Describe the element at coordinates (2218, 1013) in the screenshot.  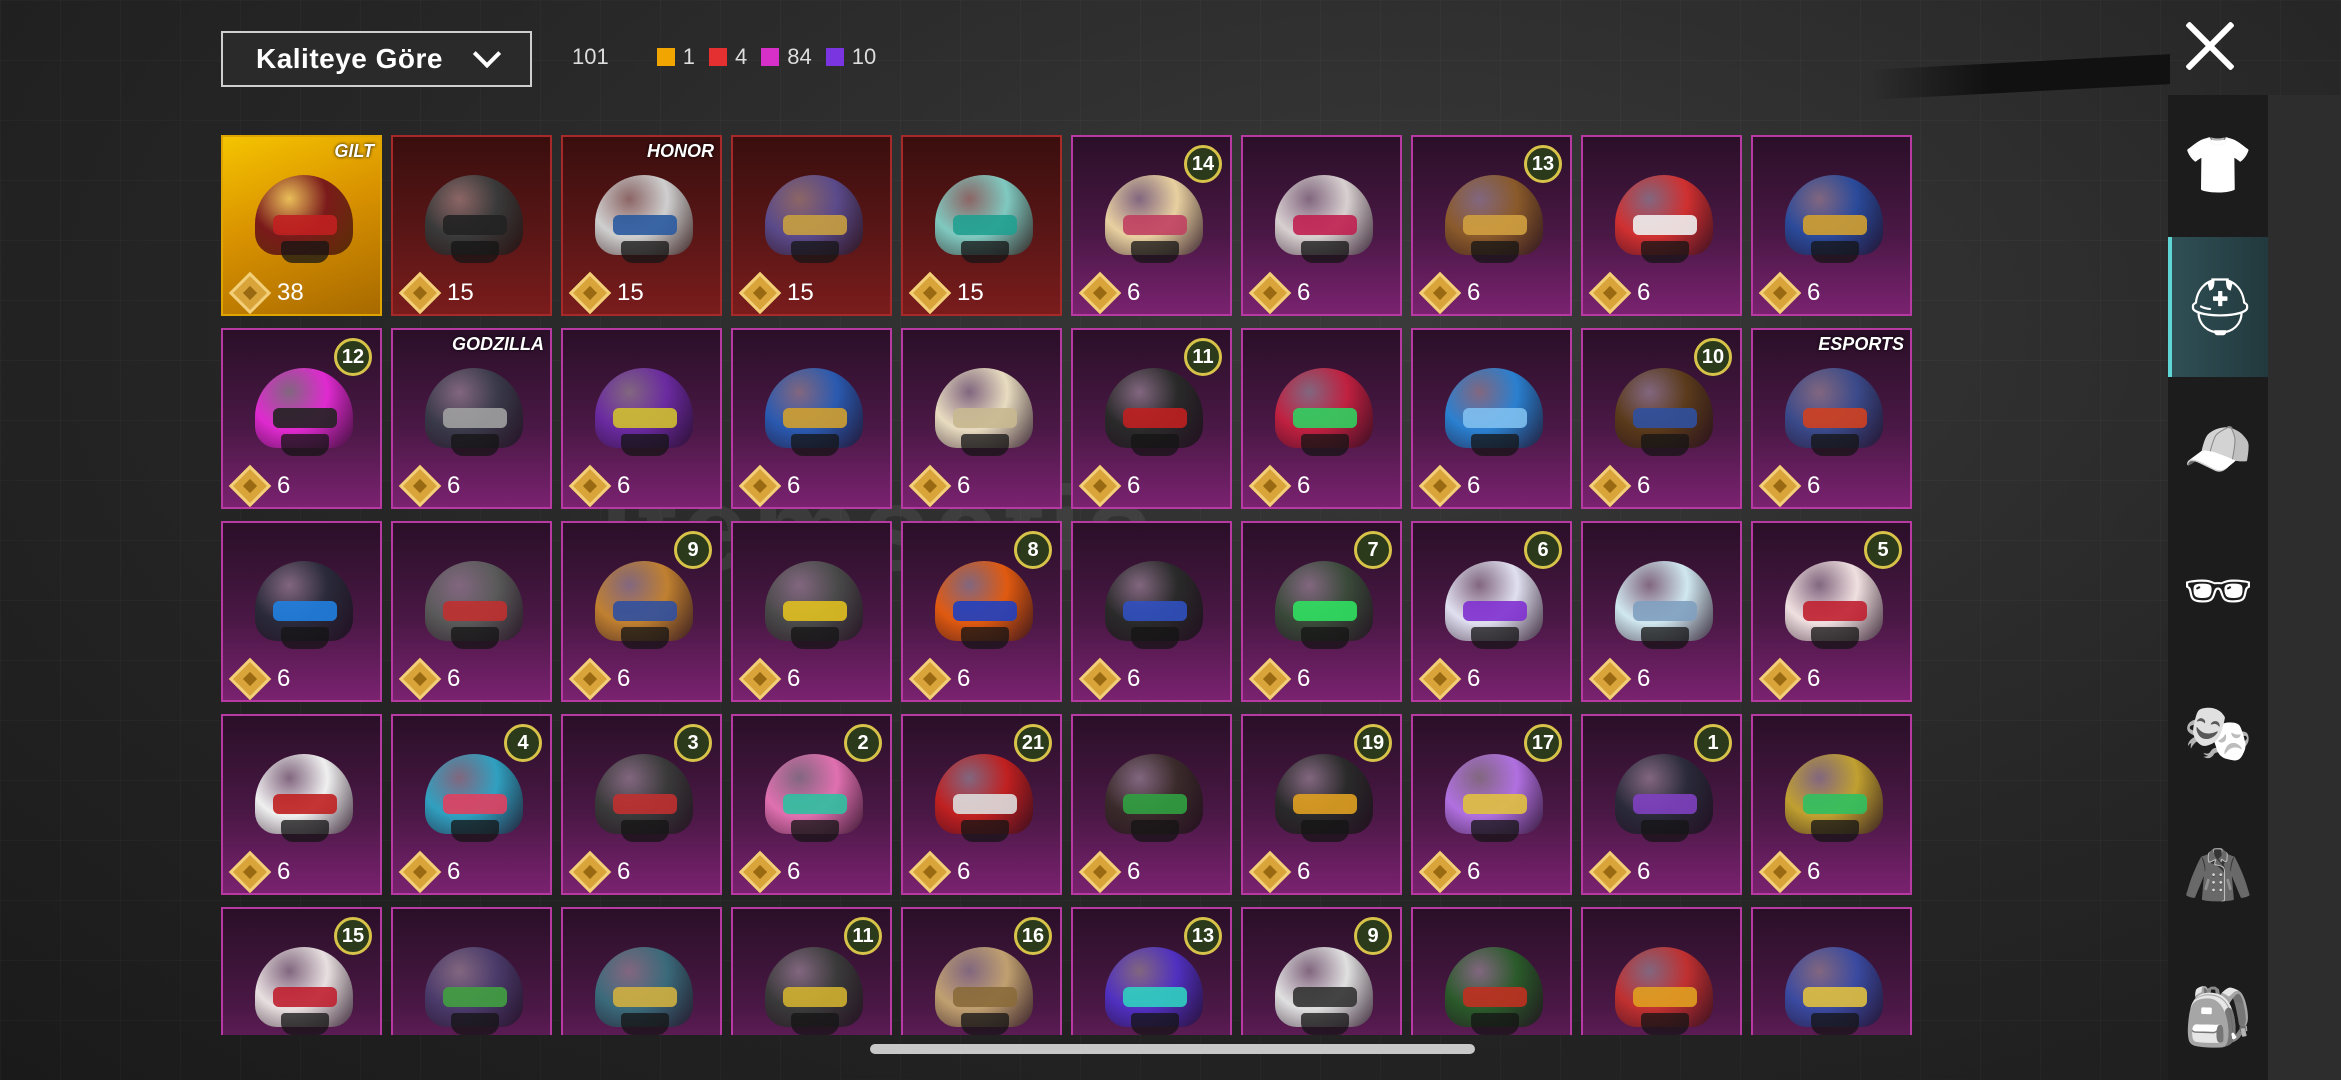
I see `sidebar-item-backpack: 🎒` at that location.